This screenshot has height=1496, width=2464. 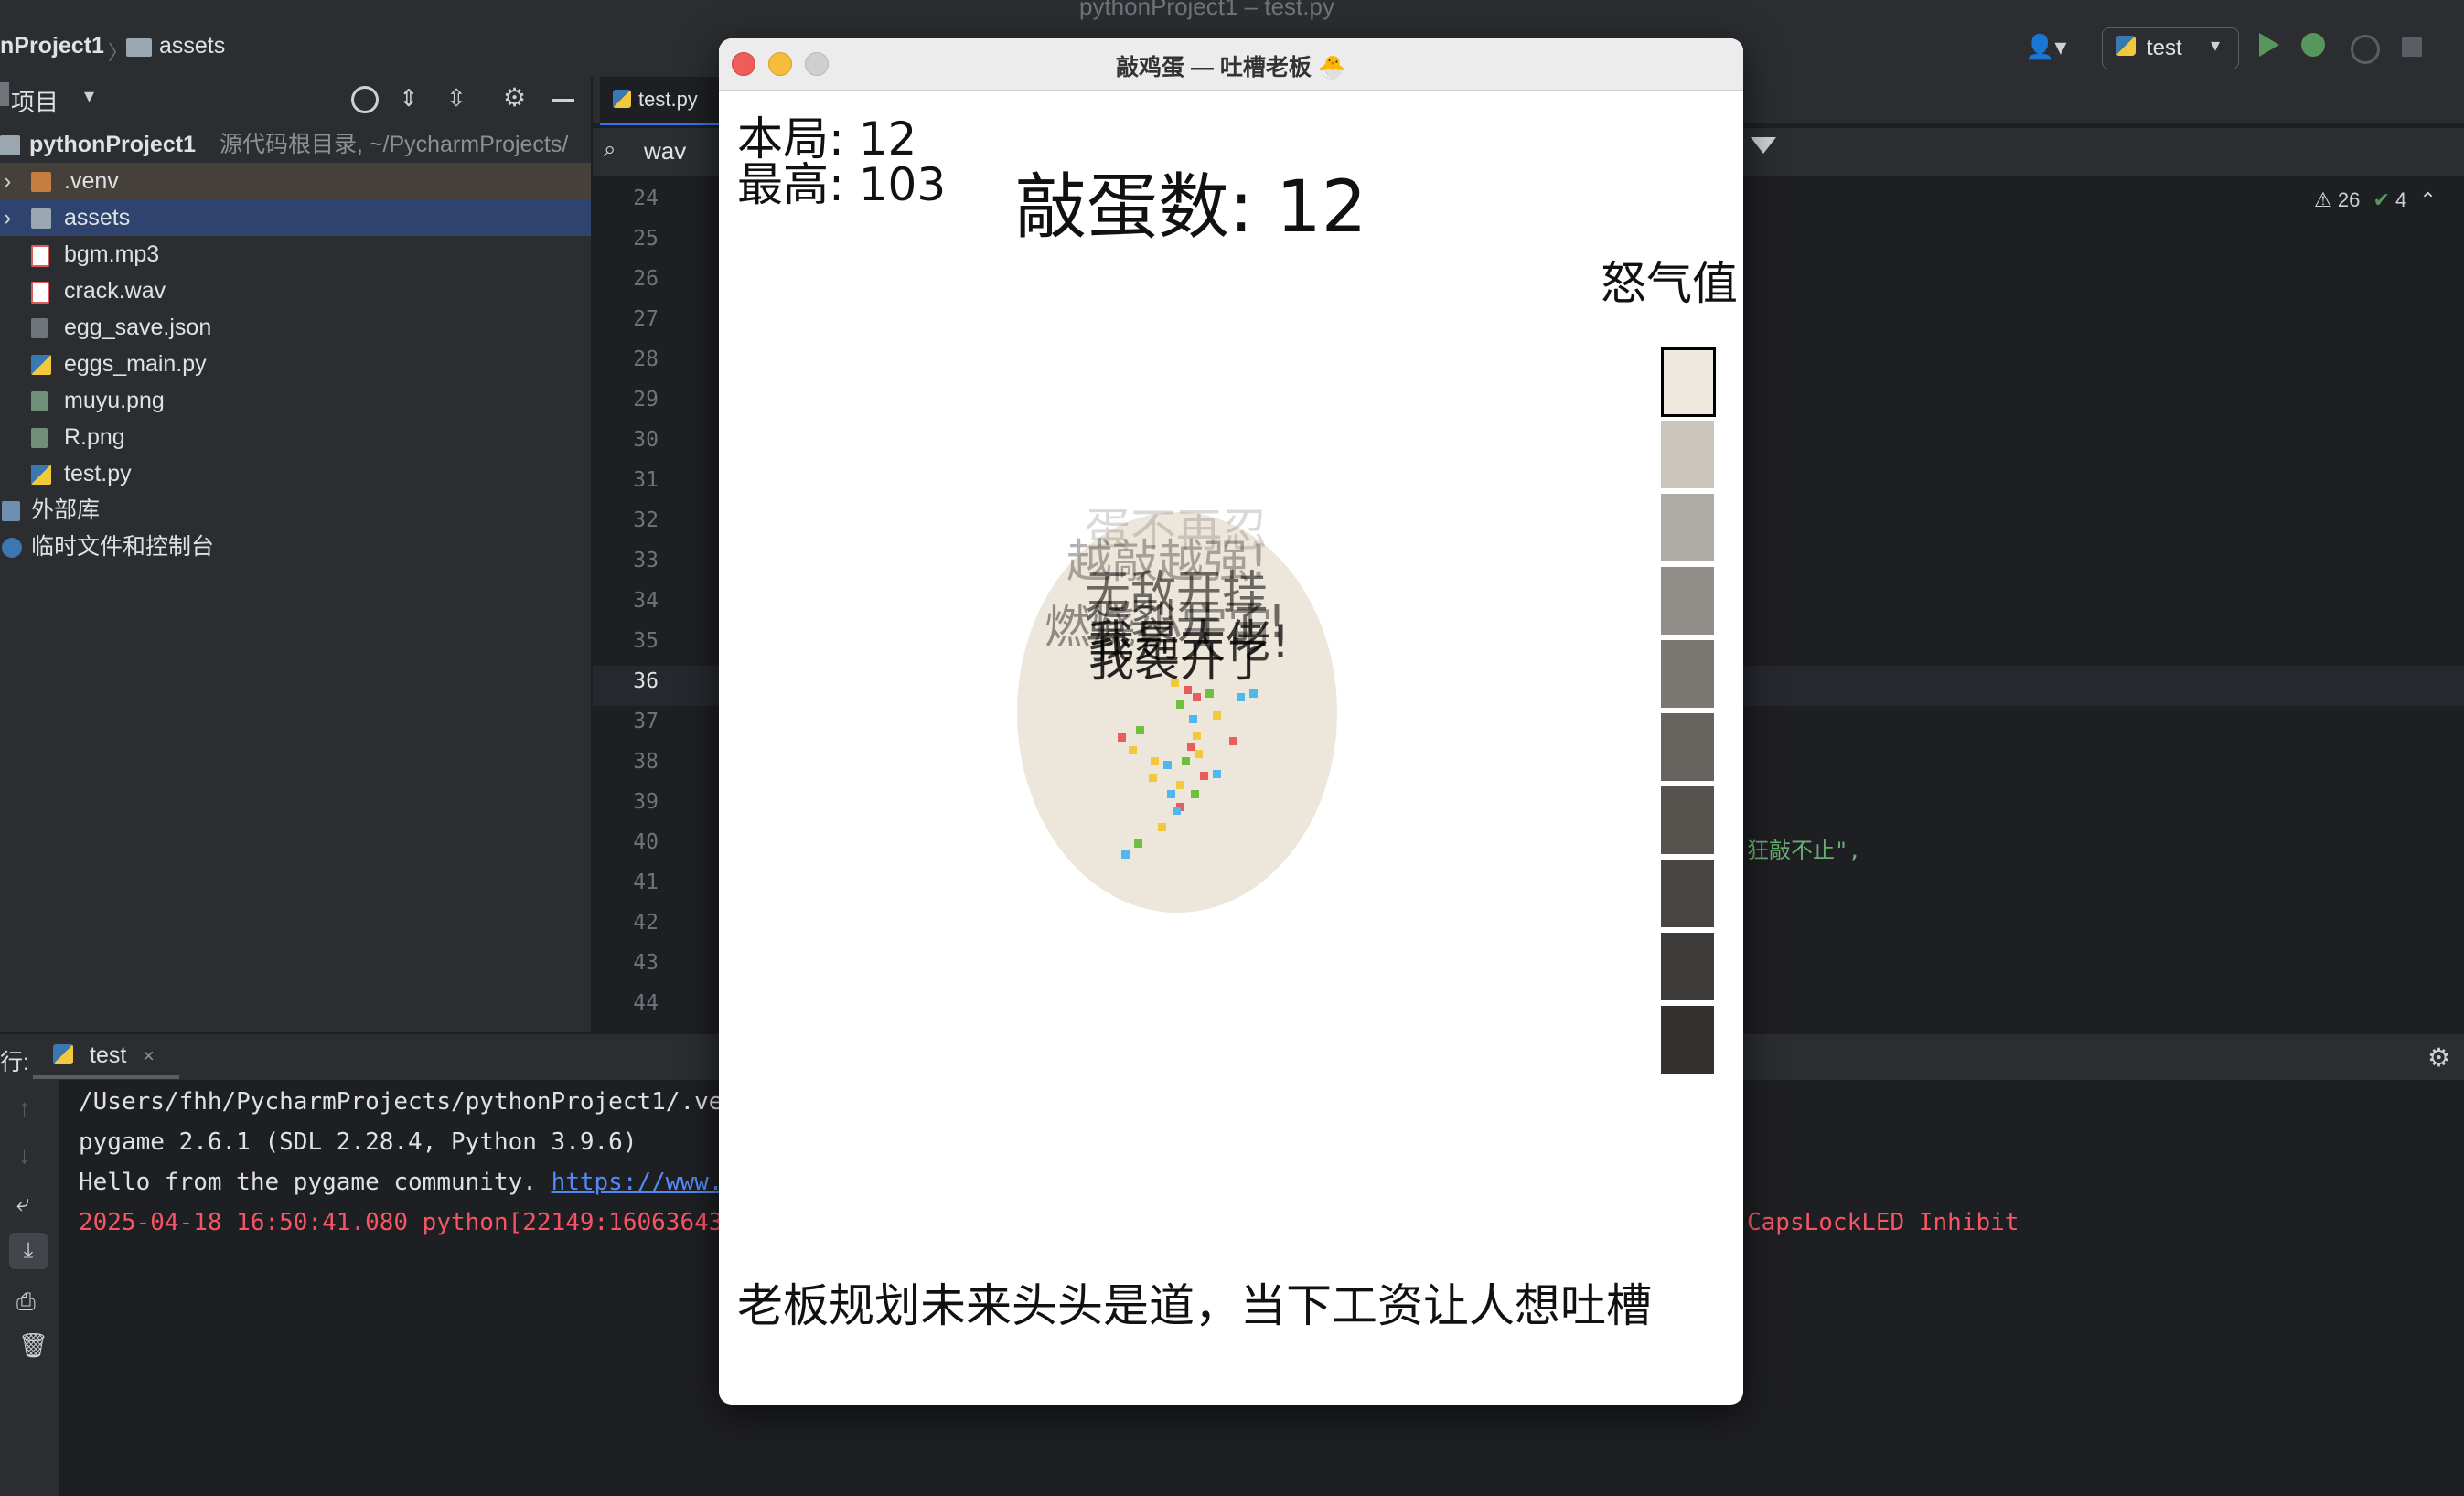 What do you see at coordinates (15, 1062) in the screenshot?
I see `run-panel-label: 行:` at bounding box center [15, 1062].